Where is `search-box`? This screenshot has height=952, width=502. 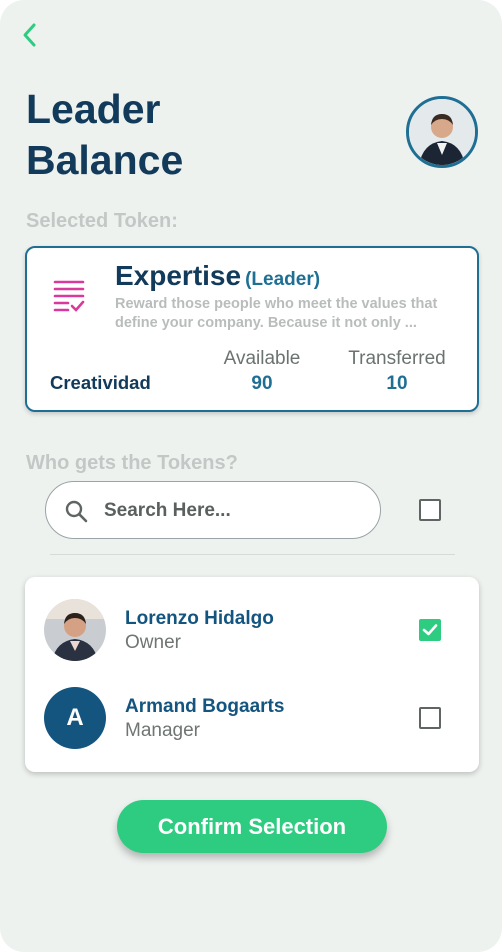 search-box is located at coordinates (213, 510).